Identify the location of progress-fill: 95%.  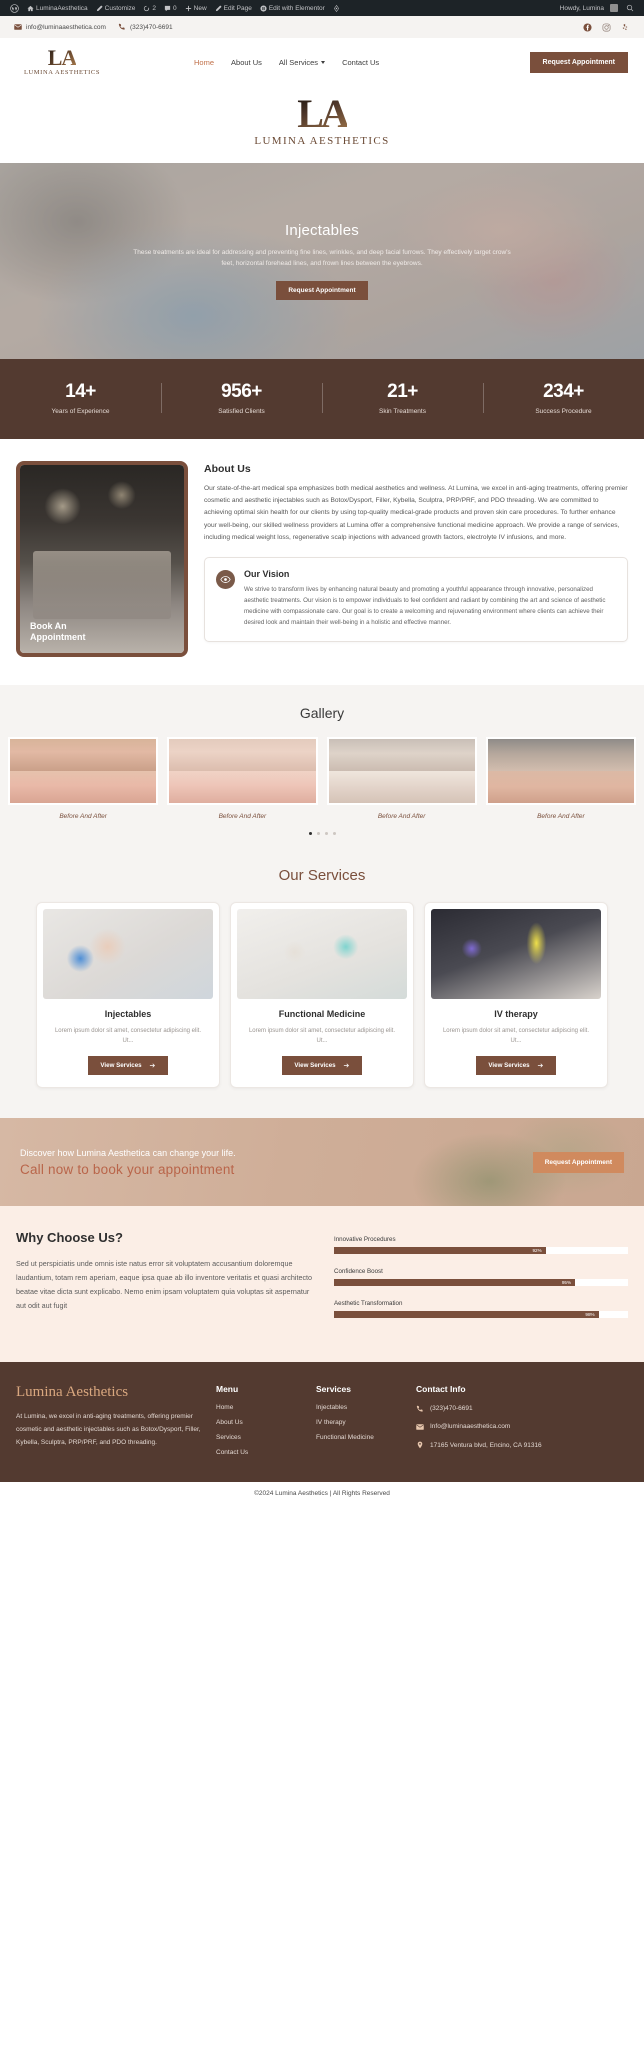
(455, 1283).